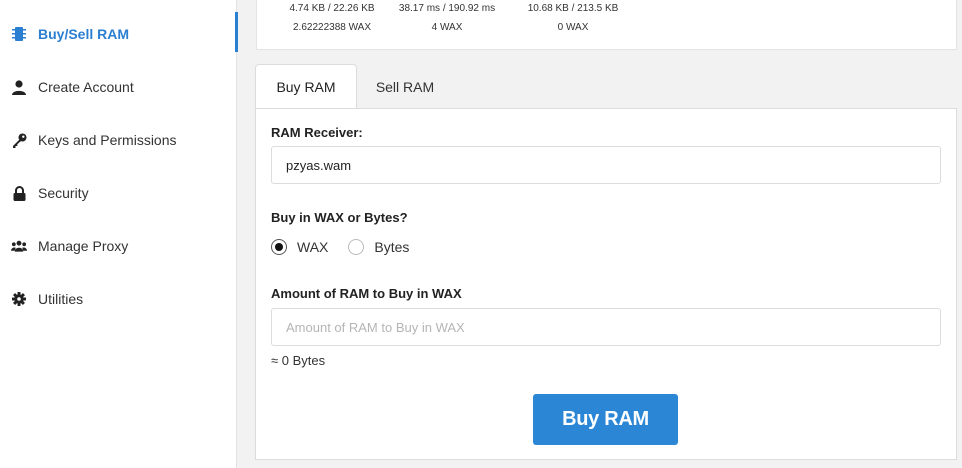 The width and height of the screenshot is (962, 468). I want to click on wax-radio-label: WAX, so click(312, 247).